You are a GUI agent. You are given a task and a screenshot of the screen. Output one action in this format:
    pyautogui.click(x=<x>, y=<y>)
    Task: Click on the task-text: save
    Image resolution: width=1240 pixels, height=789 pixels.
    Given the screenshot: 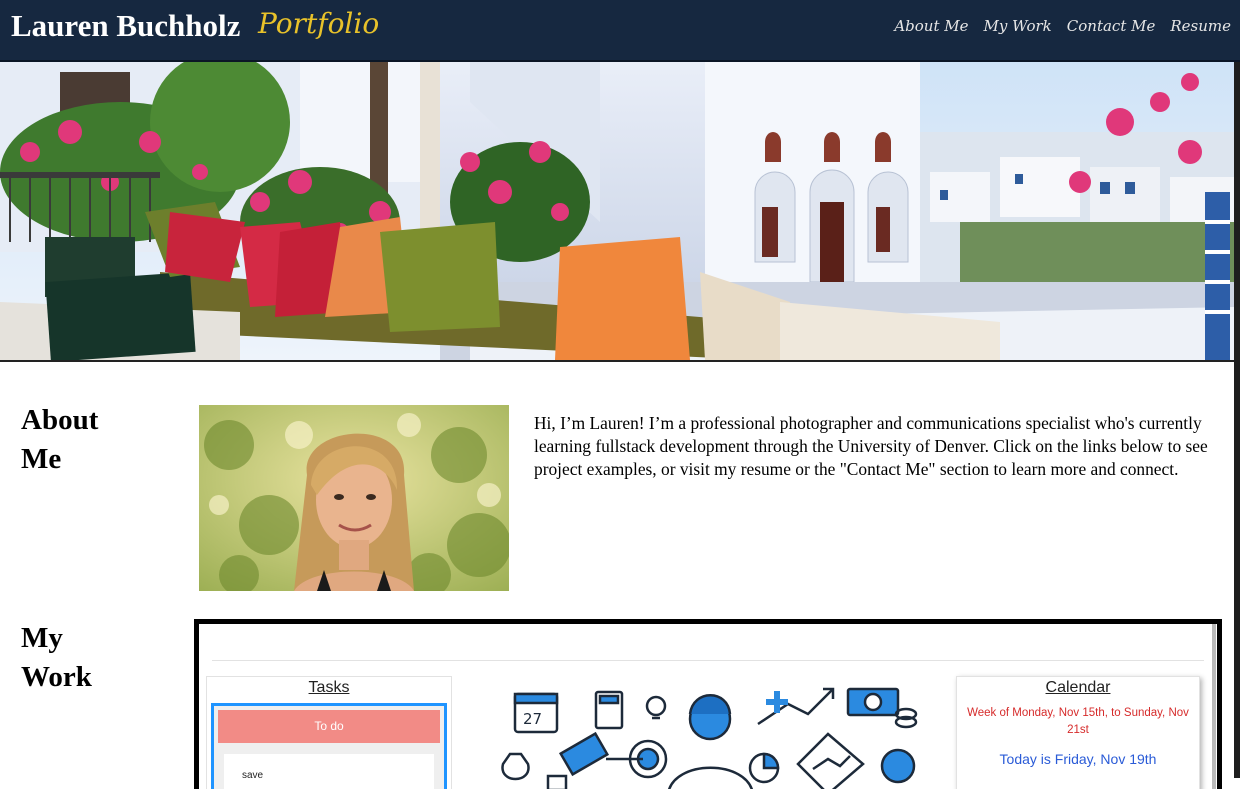 What is the action you would take?
    pyautogui.click(x=253, y=775)
    